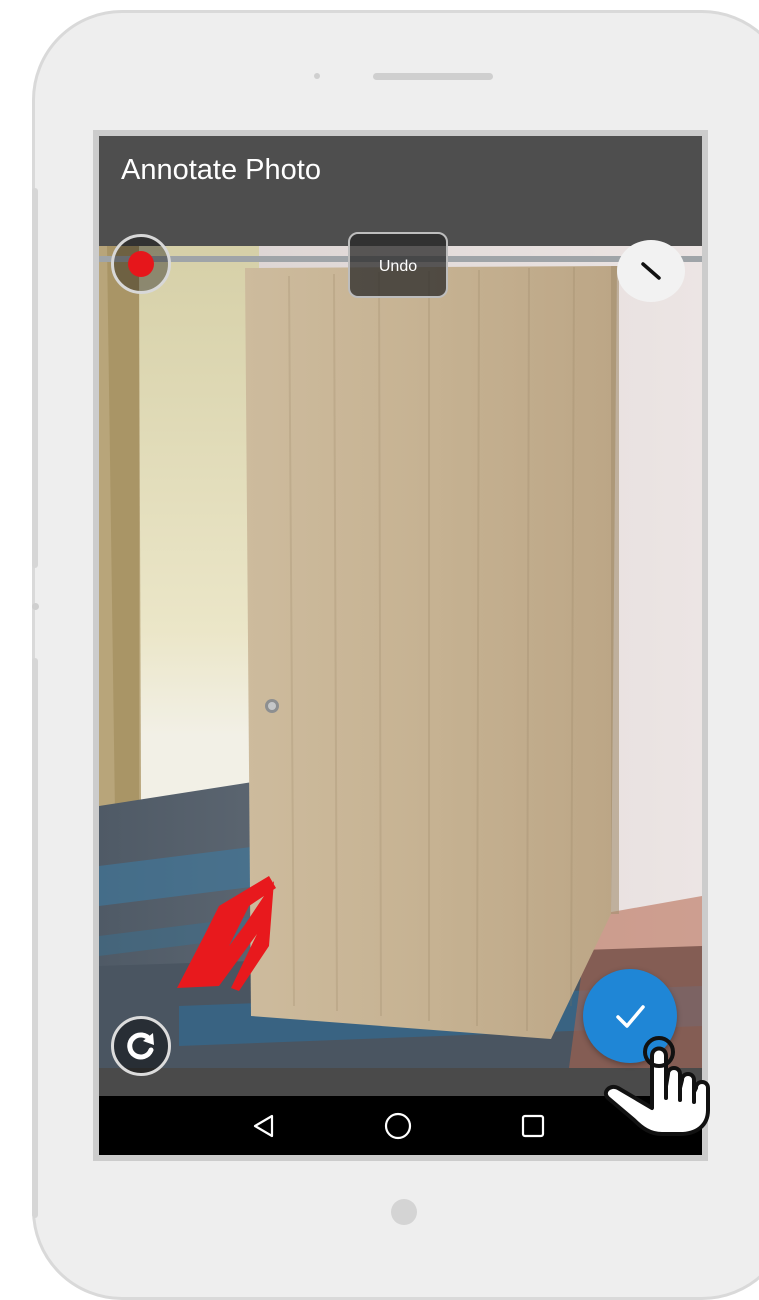  What do you see at coordinates (656, 1086) in the screenshot?
I see `hand-pointer-icon` at bounding box center [656, 1086].